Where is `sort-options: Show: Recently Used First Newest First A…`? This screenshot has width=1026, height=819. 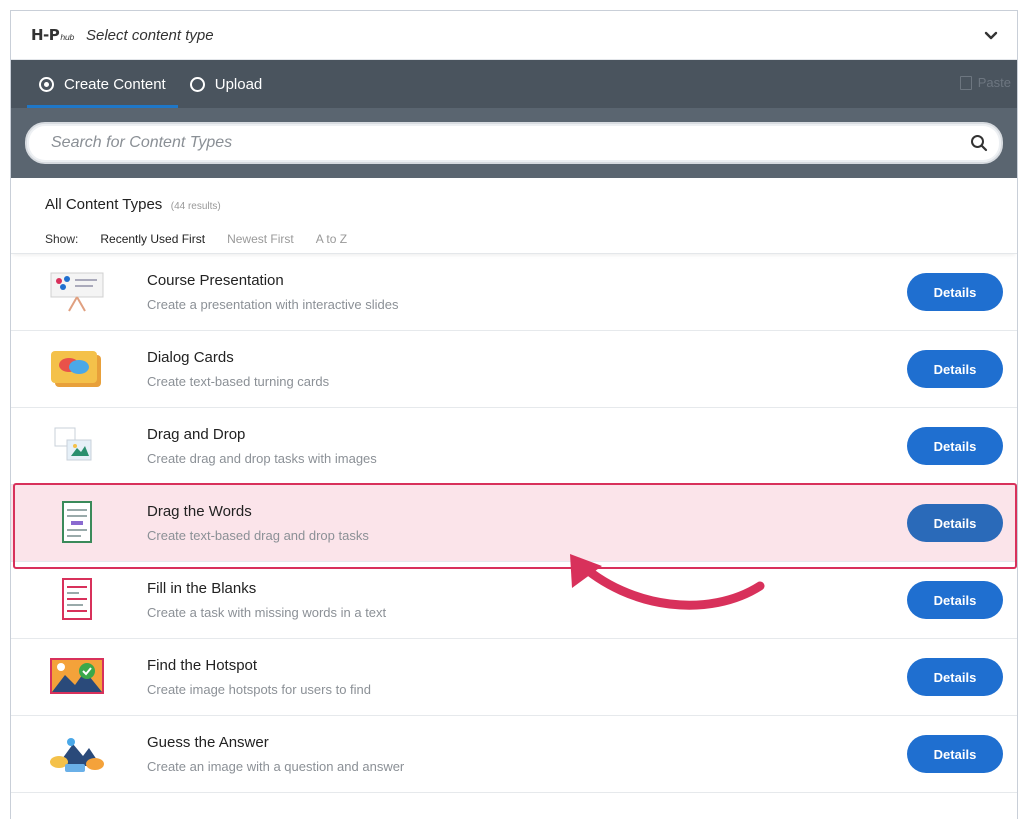 sort-options: Show: Recently Used First Newest First A… is located at coordinates (514, 239).